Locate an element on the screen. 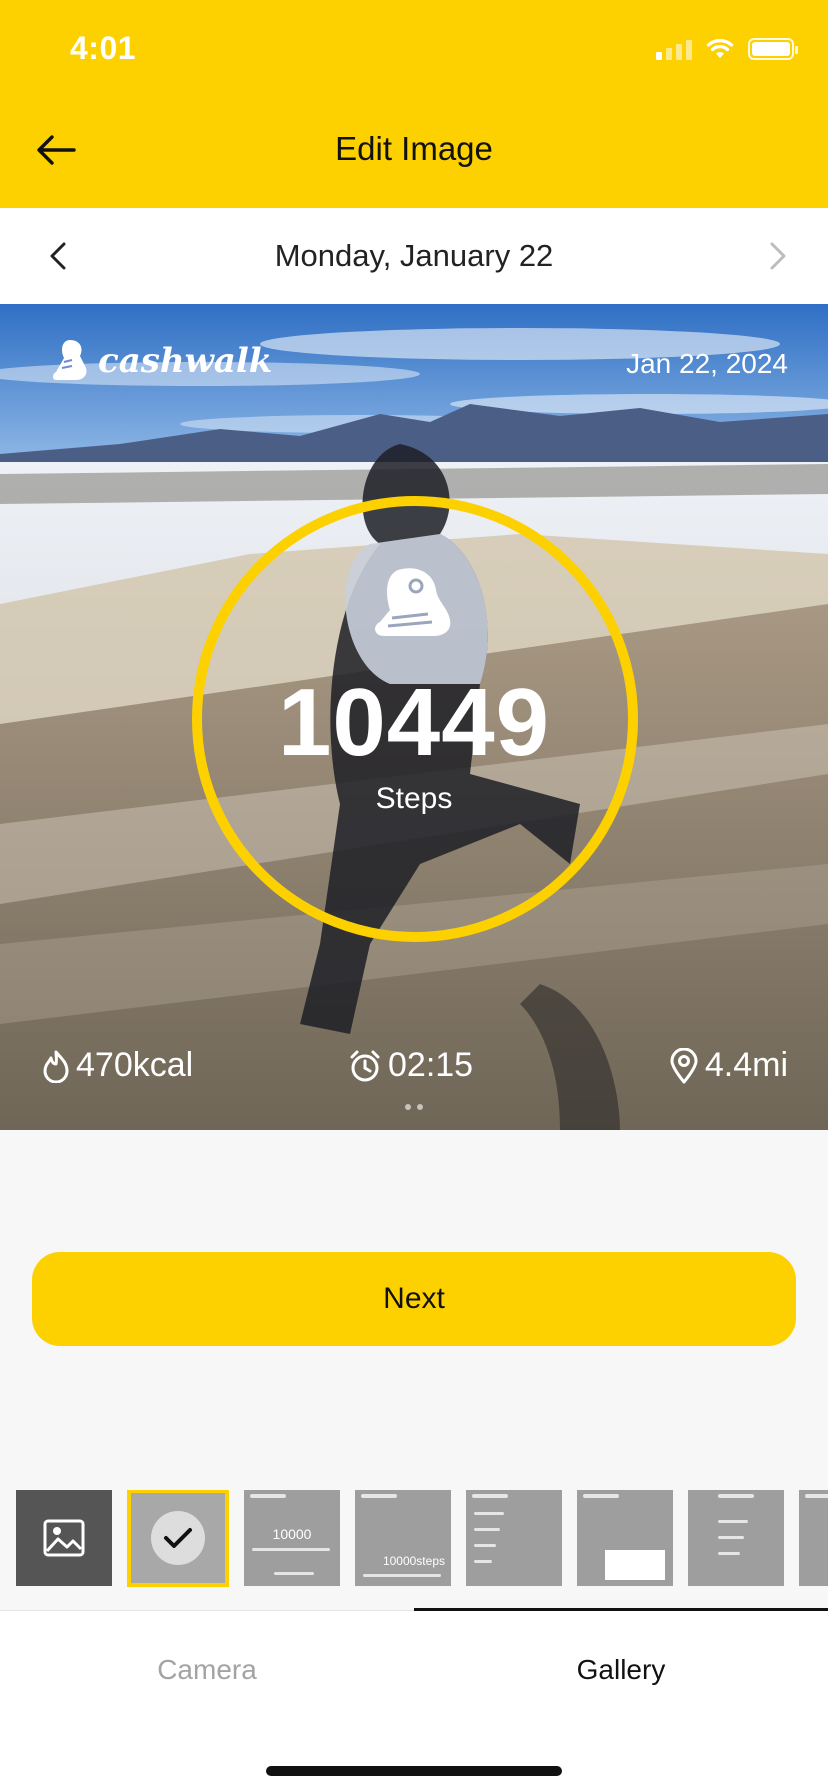 The width and height of the screenshot is (828, 1792). steps-count: 10449 is located at coordinates (414, 722).